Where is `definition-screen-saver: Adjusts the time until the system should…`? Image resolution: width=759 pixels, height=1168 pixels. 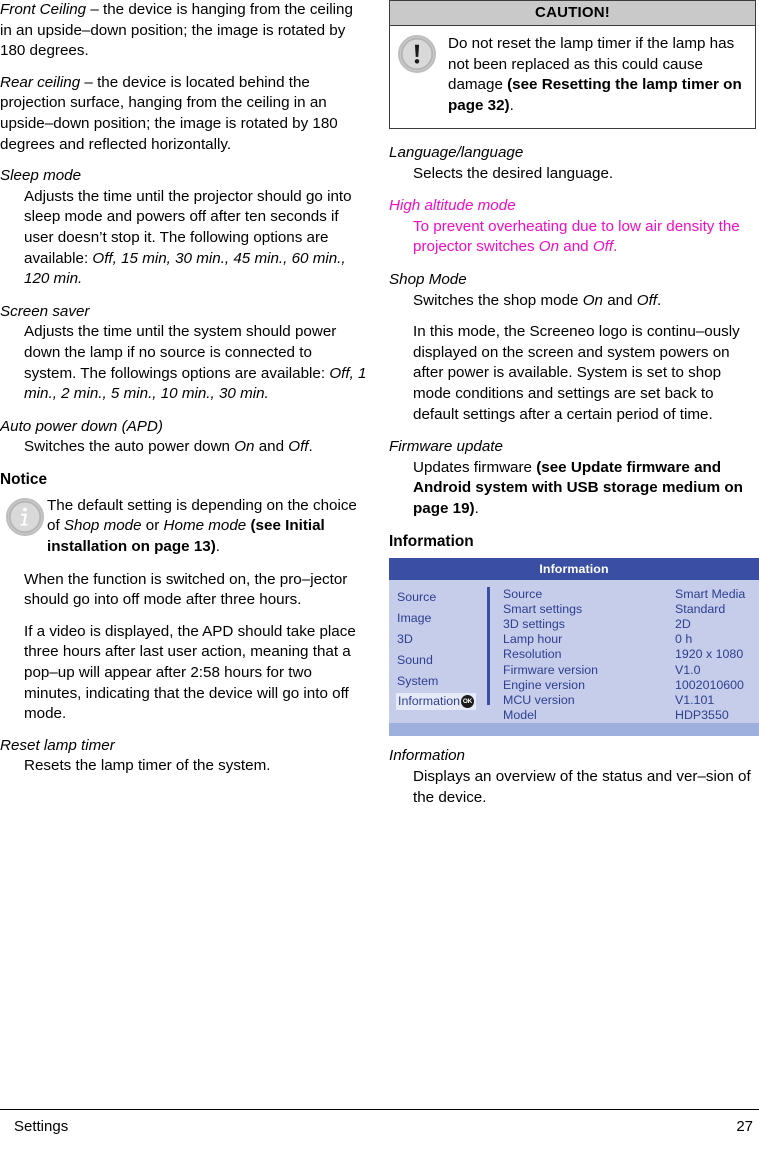 definition-screen-saver: Adjusts the time until the system should… is located at coordinates (195, 363).